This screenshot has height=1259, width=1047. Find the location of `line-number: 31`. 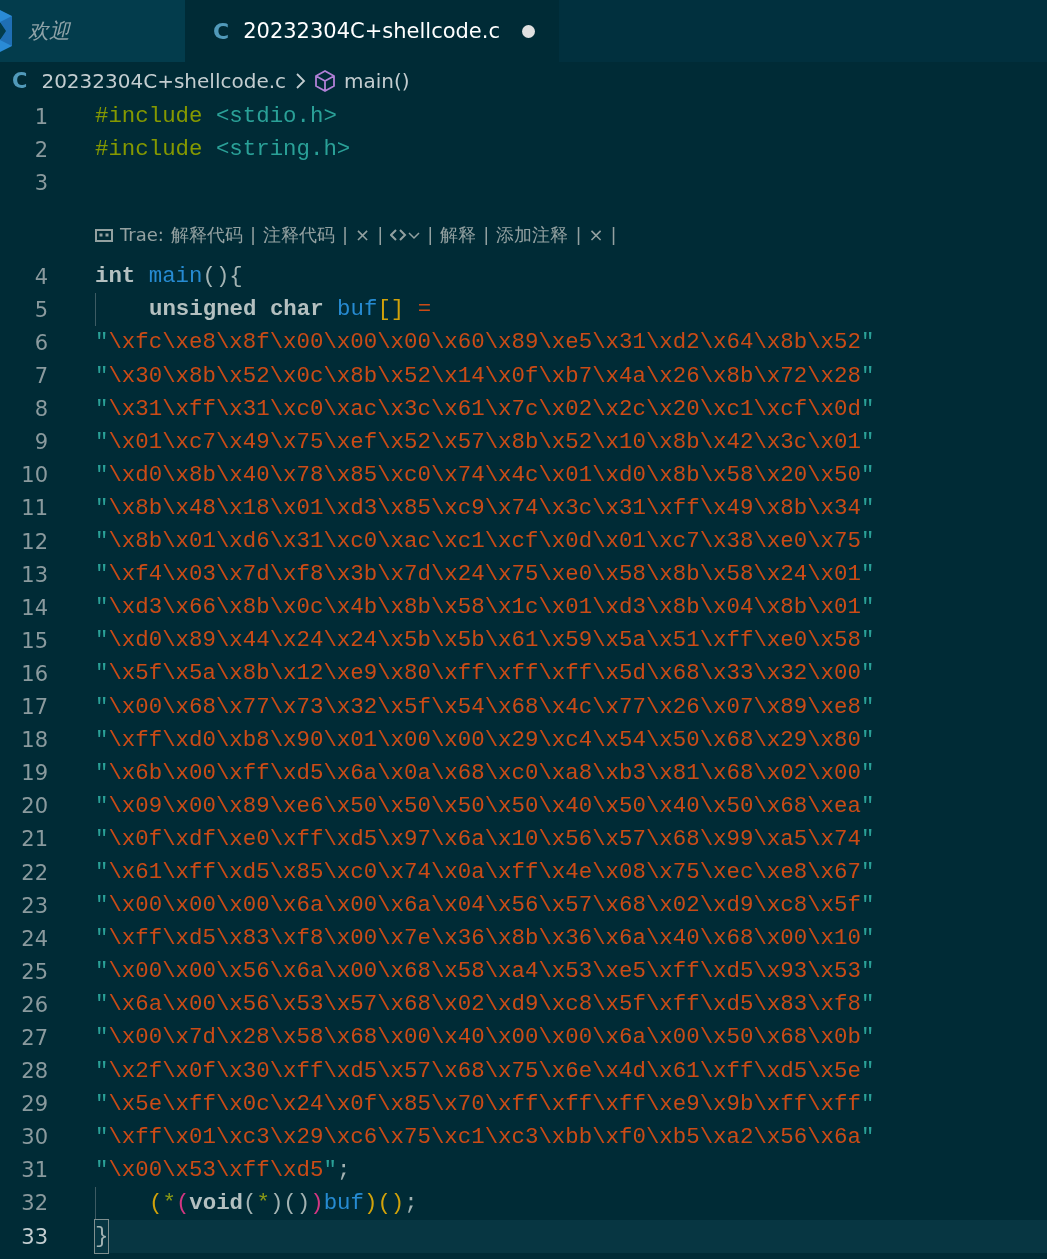

line-number: 31 is located at coordinates (34, 1170).